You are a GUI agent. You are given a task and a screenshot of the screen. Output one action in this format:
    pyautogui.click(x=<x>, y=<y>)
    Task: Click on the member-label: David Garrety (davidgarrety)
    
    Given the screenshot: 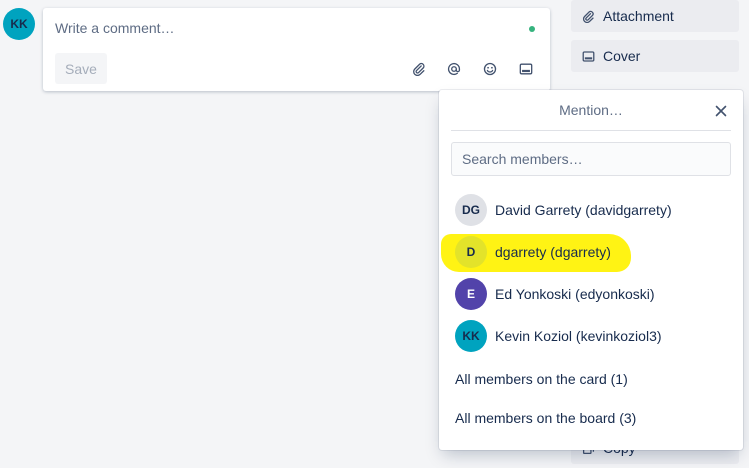 What is the action you would take?
    pyautogui.click(x=583, y=210)
    